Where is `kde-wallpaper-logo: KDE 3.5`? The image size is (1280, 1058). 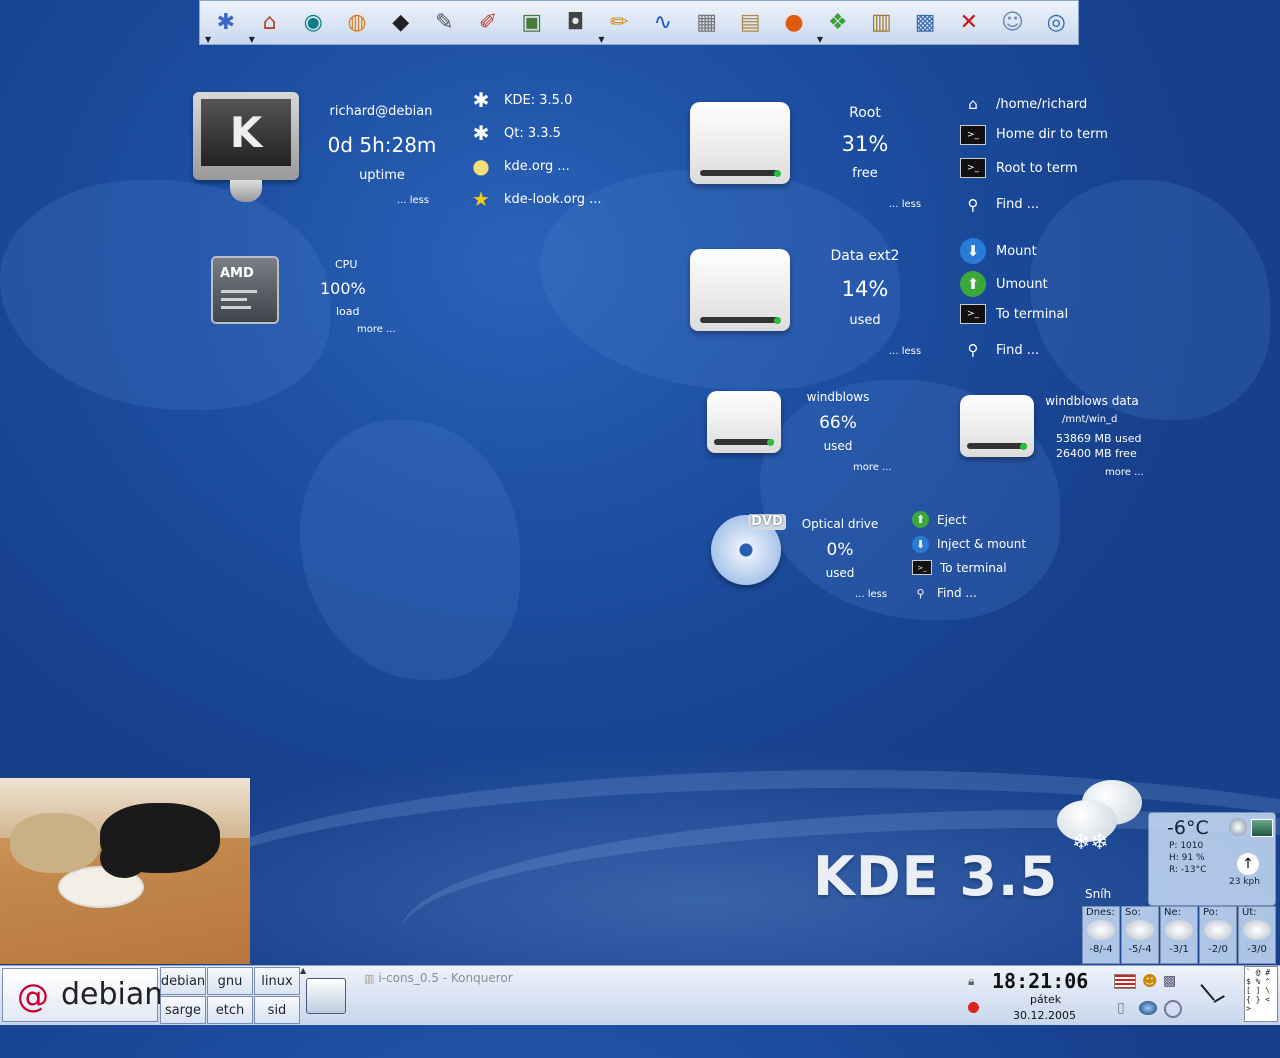
kde-wallpaper-logo: KDE 3.5 is located at coordinates (936, 876).